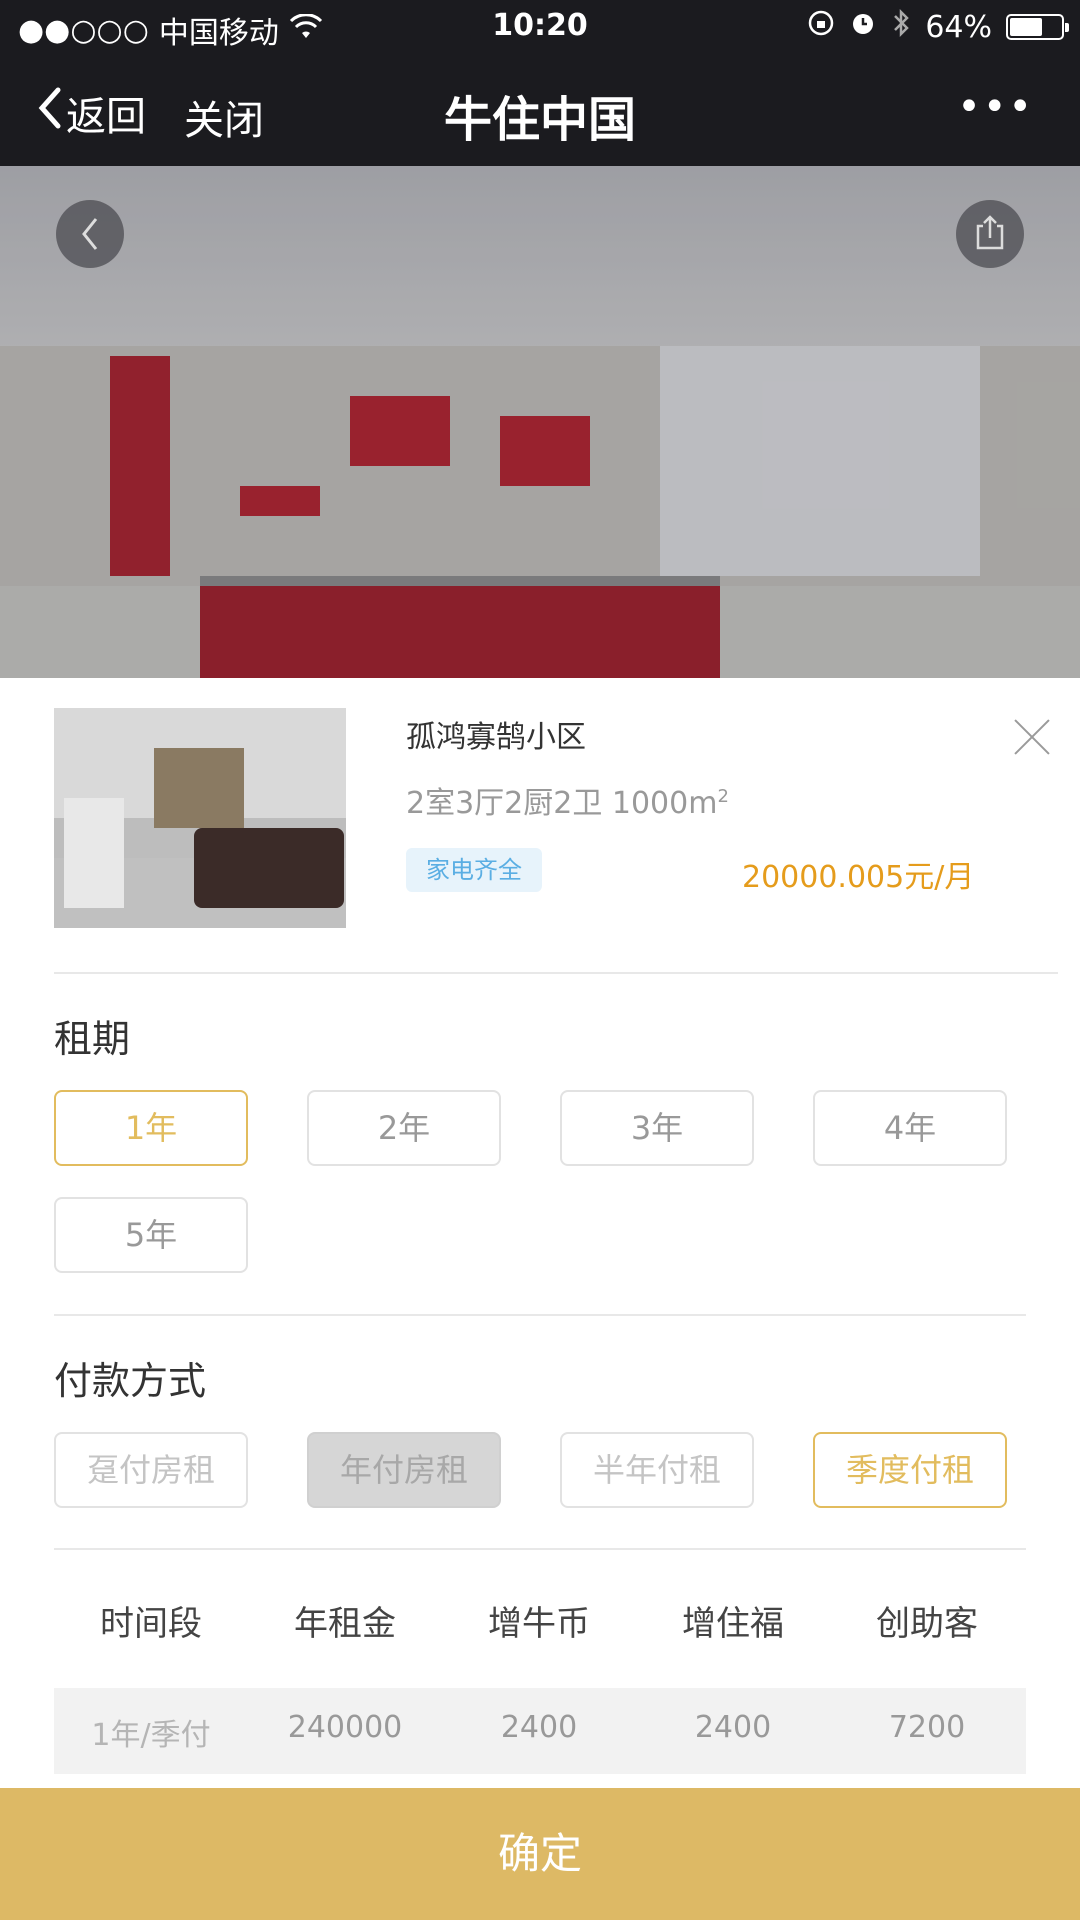 This screenshot has height=1920, width=1080. What do you see at coordinates (858, 877) in the screenshot?
I see `listing-price: 20000.005元/月` at bounding box center [858, 877].